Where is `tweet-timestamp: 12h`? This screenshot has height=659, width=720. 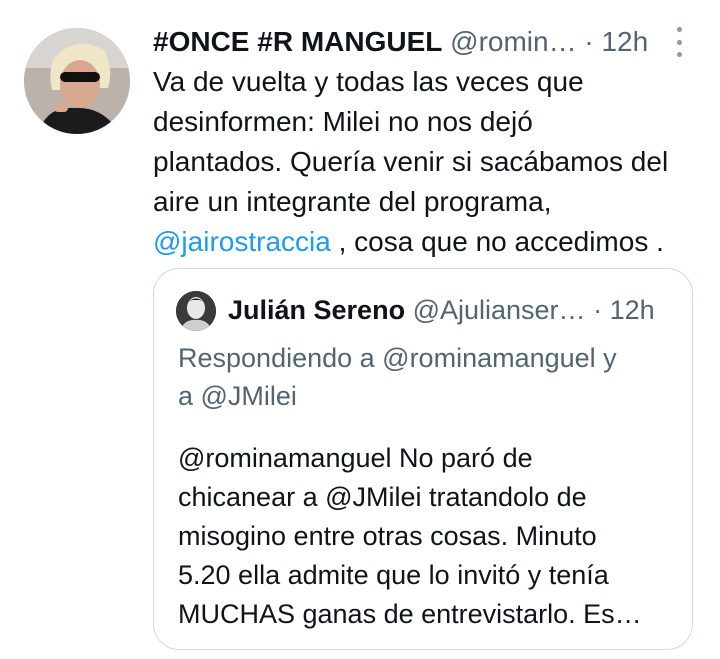 tweet-timestamp: 12h is located at coordinates (624, 41).